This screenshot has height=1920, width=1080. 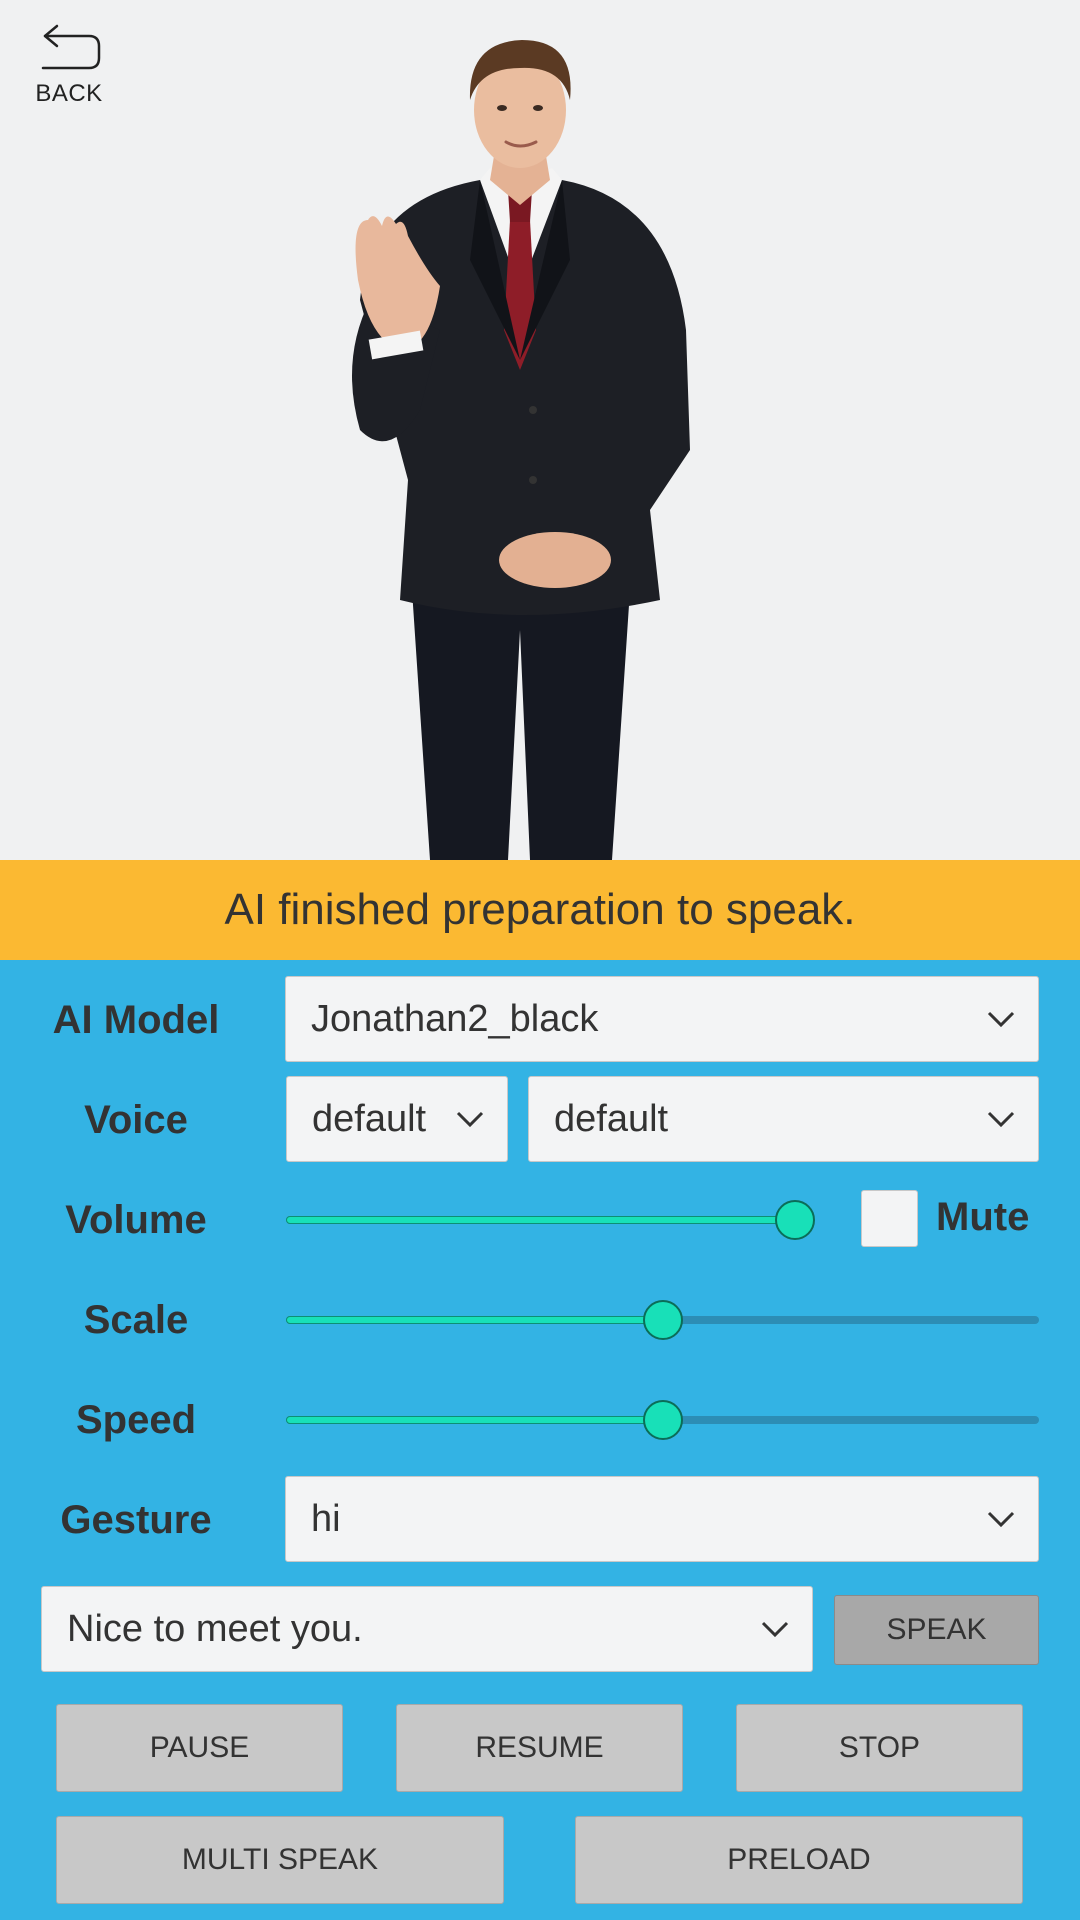 What do you see at coordinates (983, 1217) in the screenshot?
I see `mute-label: Mute` at bounding box center [983, 1217].